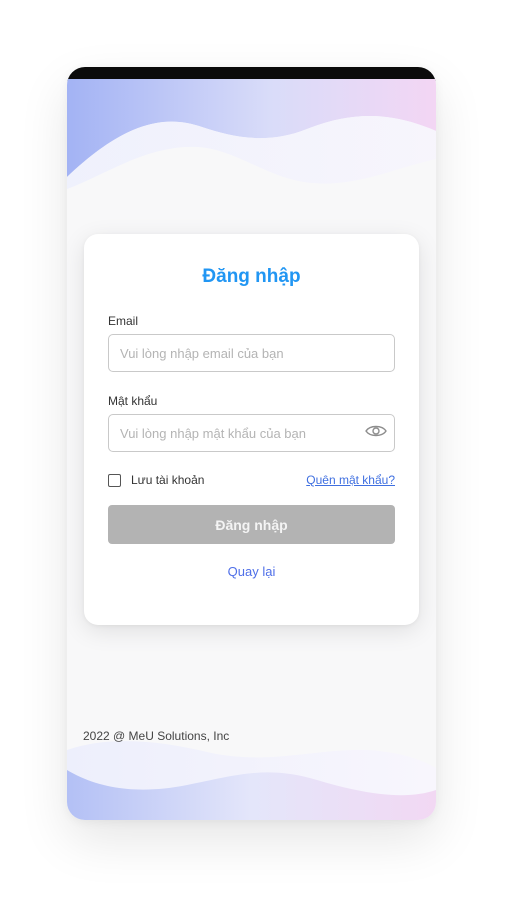 This screenshot has height=900, width=515. Describe the element at coordinates (251, 134) in the screenshot. I see `top-wave-decoration` at that location.